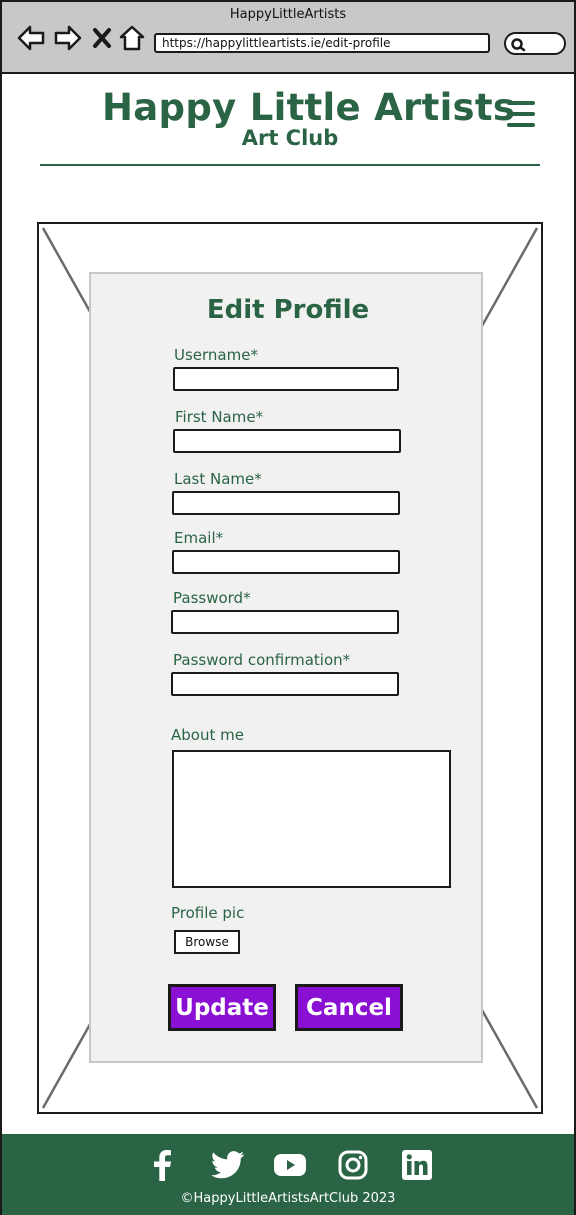  What do you see at coordinates (288, 14) in the screenshot?
I see `window-title: HappyLittleArtists` at bounding box center [288, 14].